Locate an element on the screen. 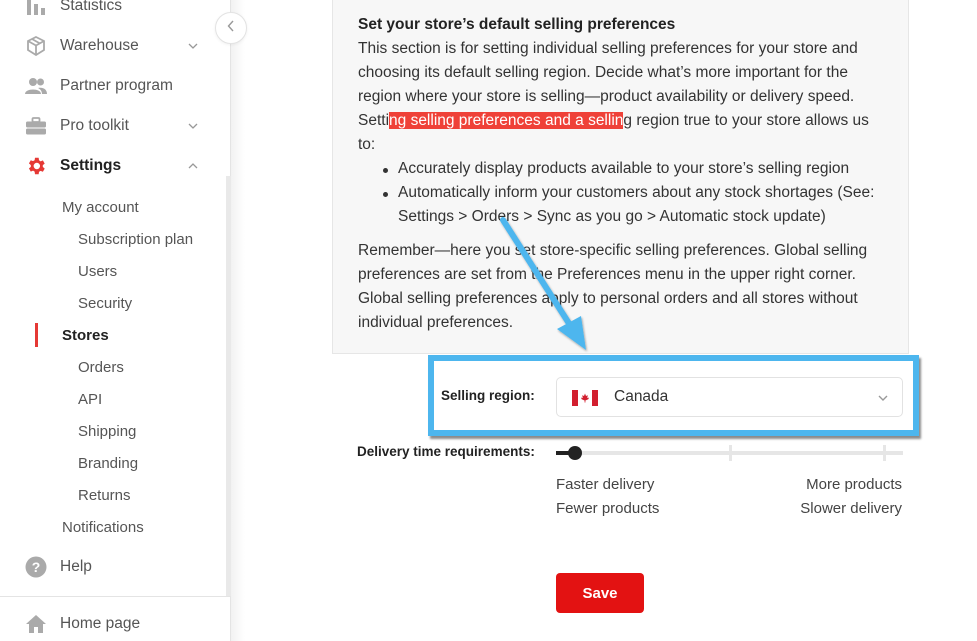  sidebar-subitem-subscription-plan: Subscription plan is located at coordinates (135, 239).